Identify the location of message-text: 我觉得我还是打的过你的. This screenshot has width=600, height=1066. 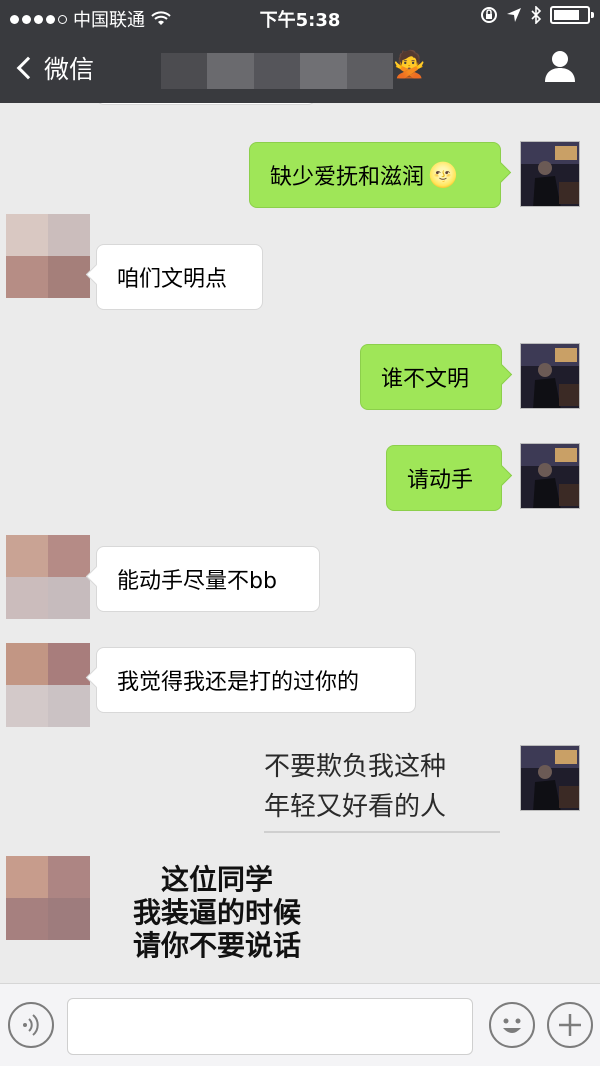
(238, 682).